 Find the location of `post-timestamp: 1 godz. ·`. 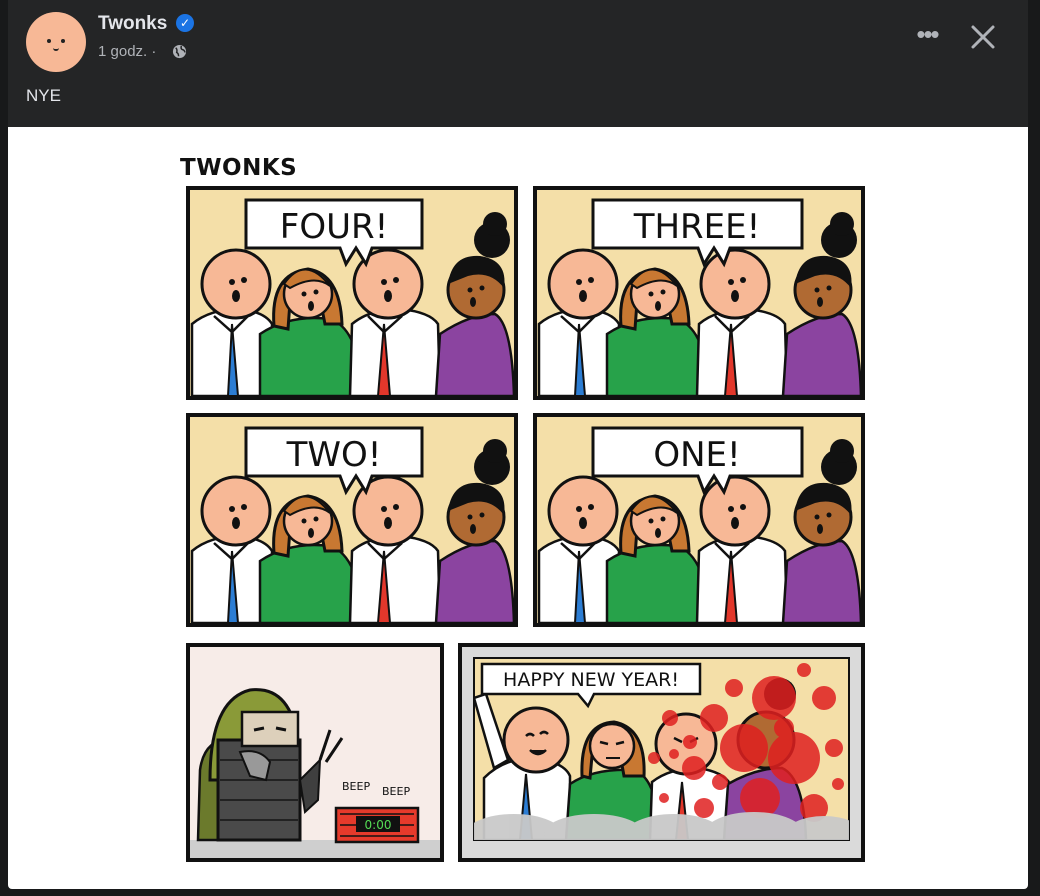

post-timestamp: 1 godz. · is located at coordinates (127, 51).